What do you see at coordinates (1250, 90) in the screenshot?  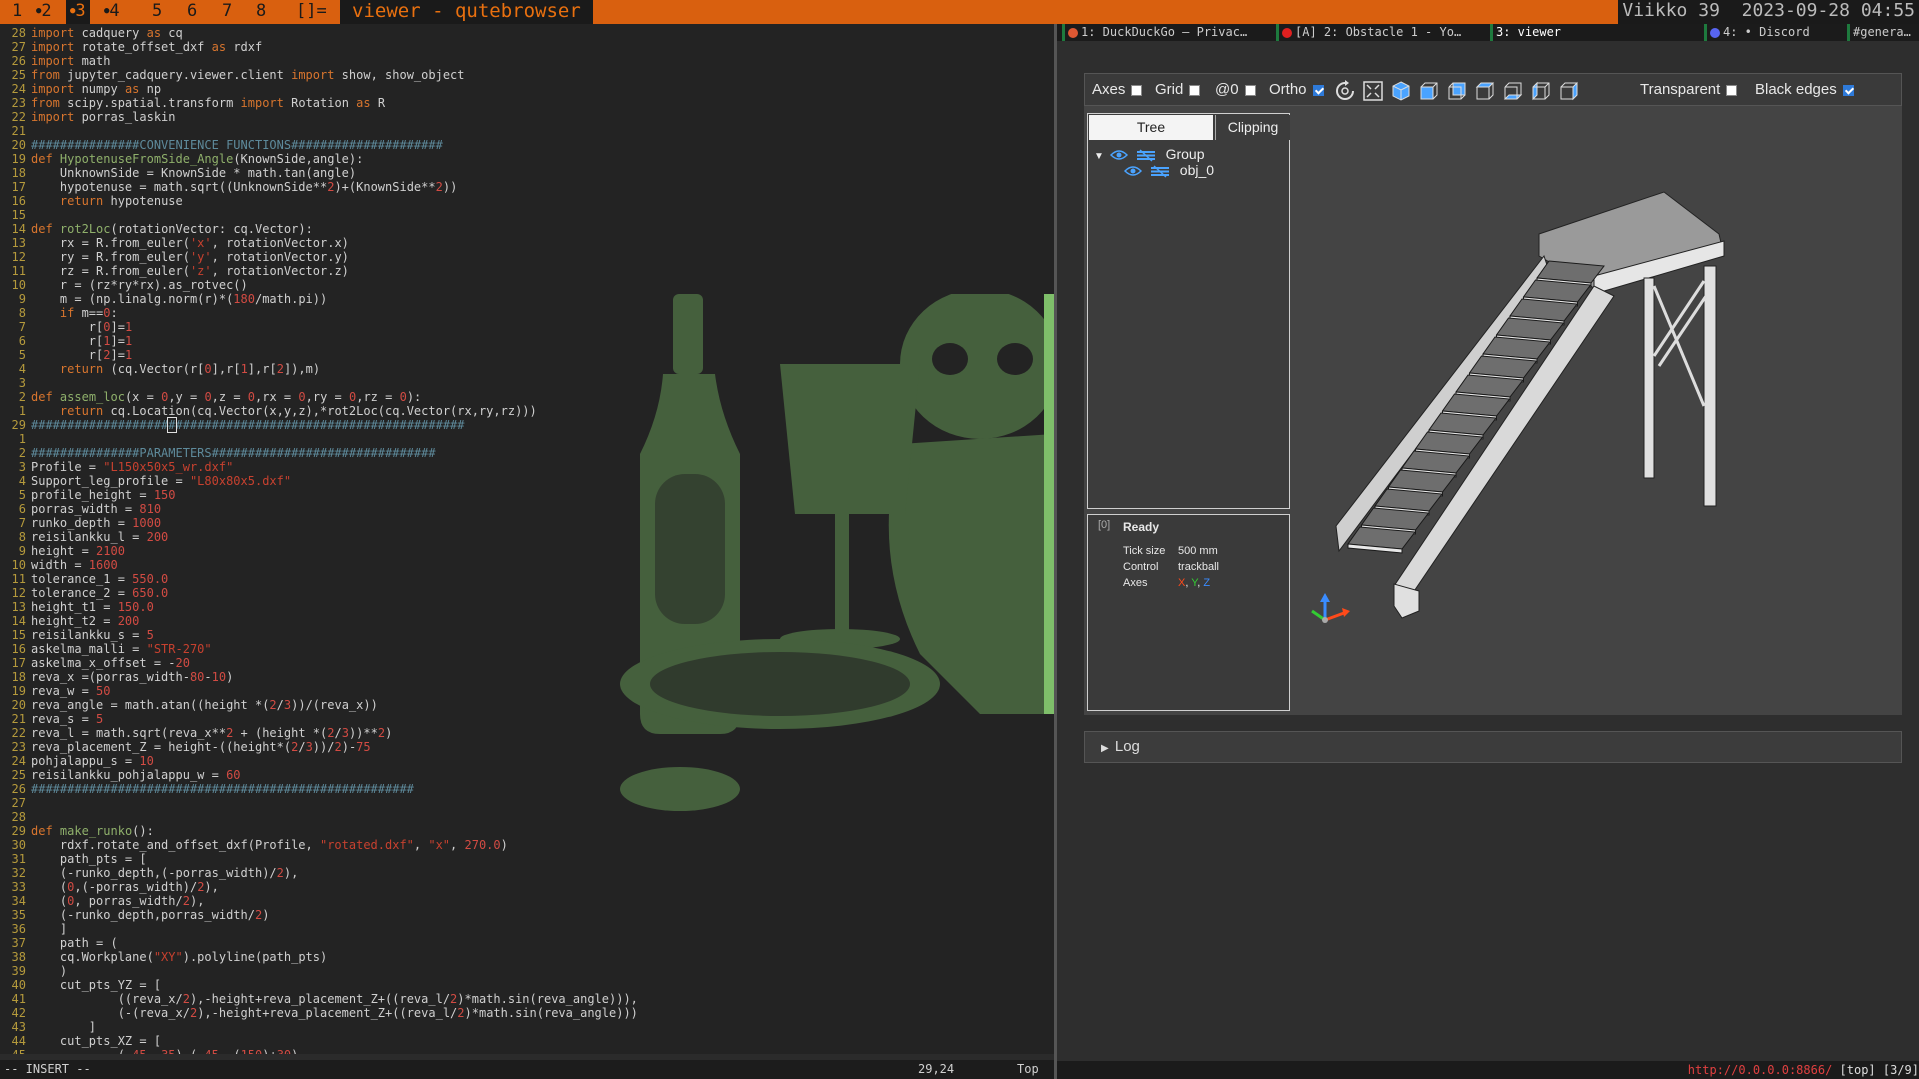 I see `at0-checkbox` at bounding box center [1250, 90].